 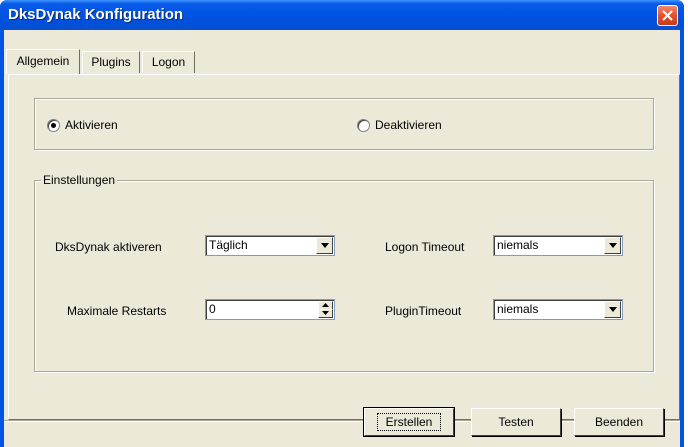 What do you see at coordinates (518, 245) in the screenshot?
I see `logon-timeout-value: niemals` at bounding box center [518, 245].